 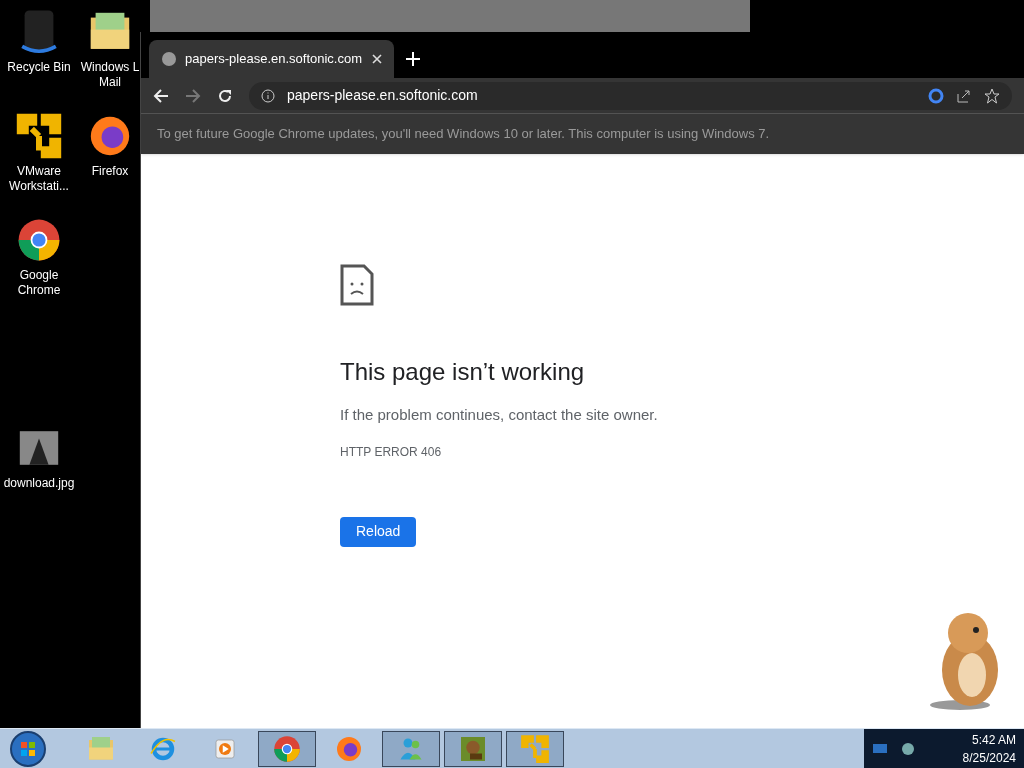 What do you see at coordinates (989, 757) in the screenshot?
I see `clock-date: 8/25/2024` at bounding box center [989, 757].